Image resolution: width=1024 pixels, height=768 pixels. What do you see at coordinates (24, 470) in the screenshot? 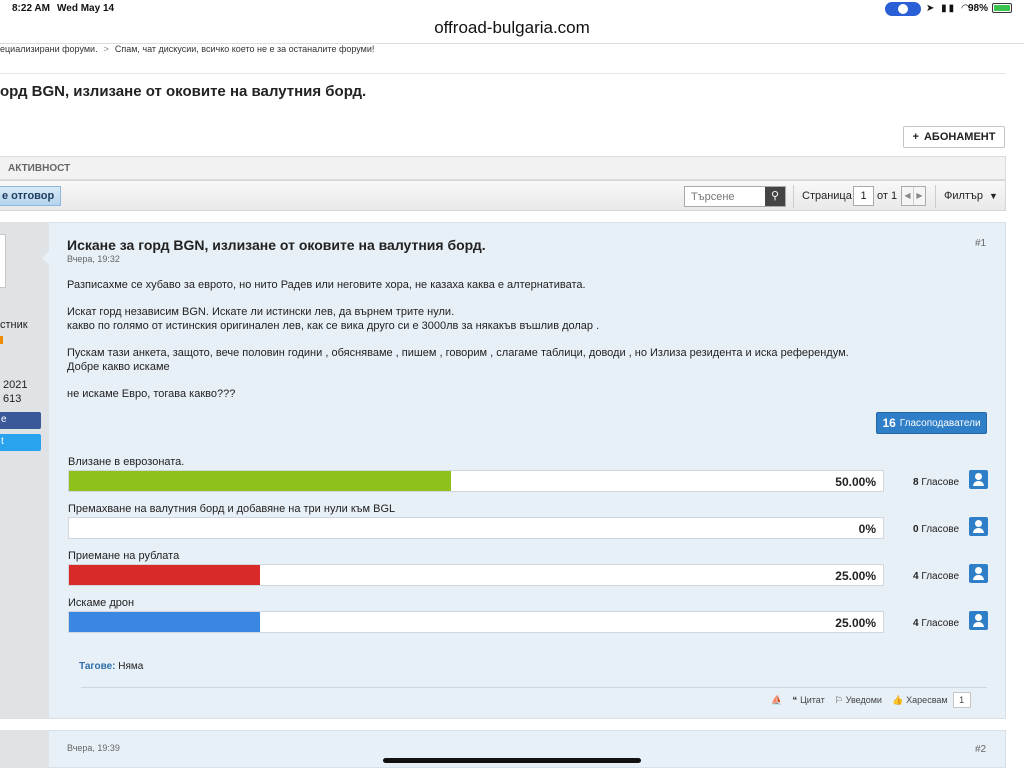
I see `user-info-pane: стник 2021 613 e t` at bounding box center [24, 470].